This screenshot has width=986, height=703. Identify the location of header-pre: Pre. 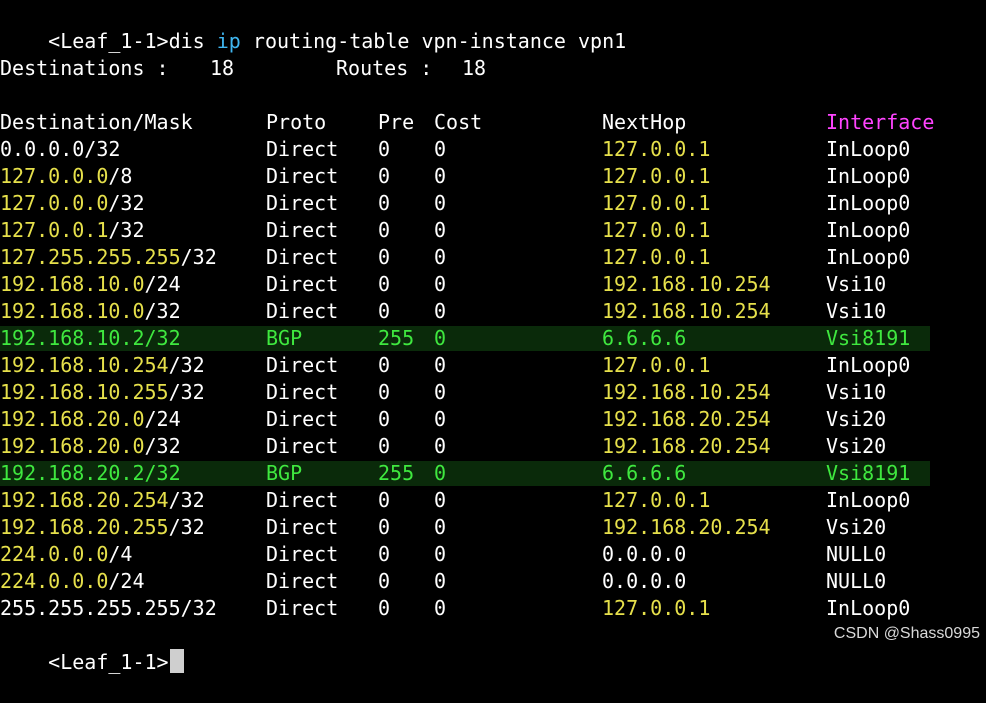
(396, 122).